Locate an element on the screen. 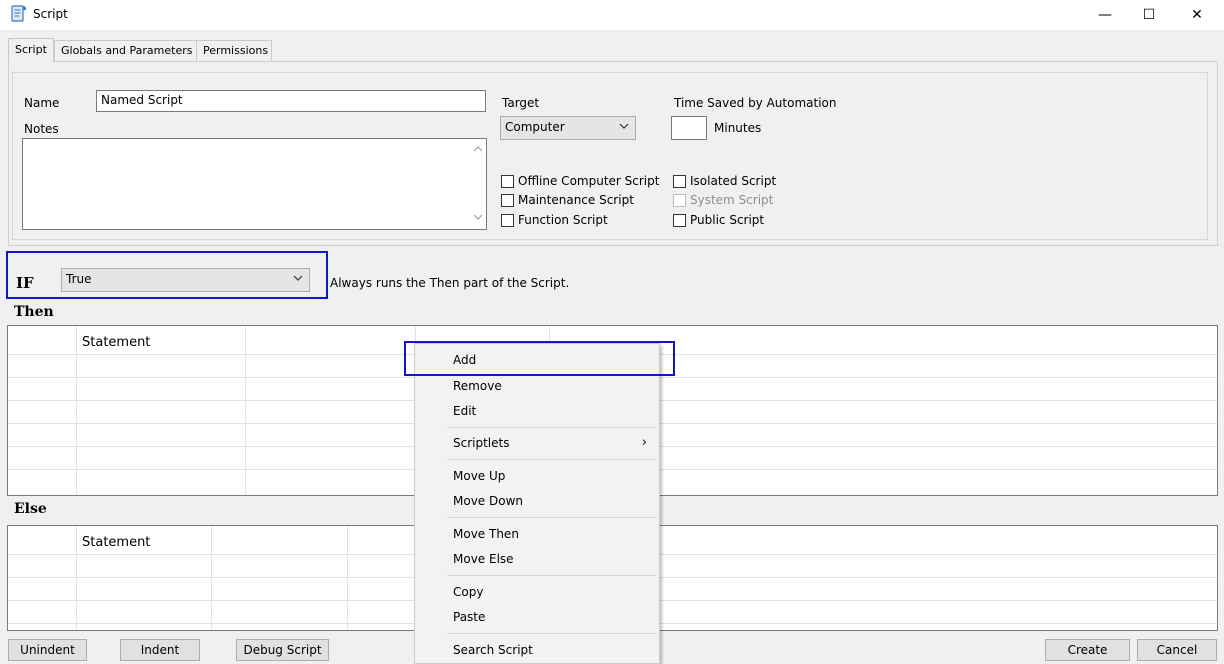 This screenshot has height=664, width=1224. time-saved-label: Time Saved by Automation is located at coordinates (755, 103).